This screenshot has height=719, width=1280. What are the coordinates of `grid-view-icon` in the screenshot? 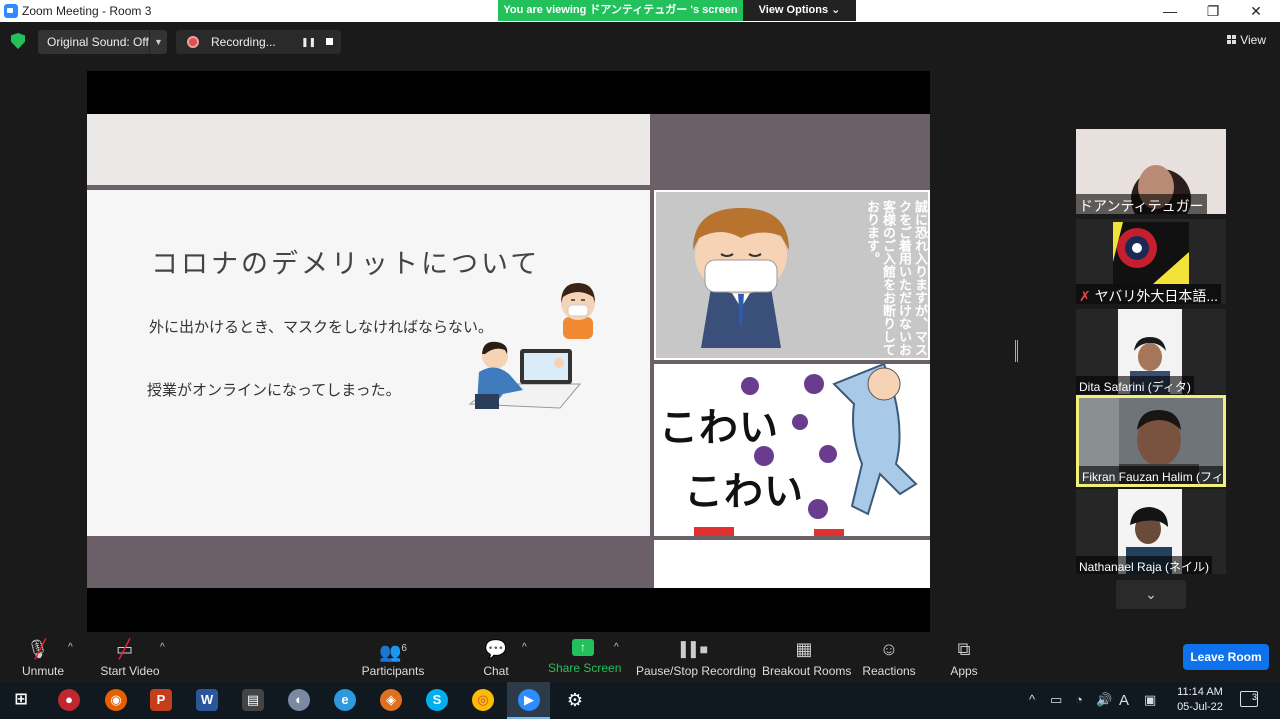 It's located at (1232, 39).